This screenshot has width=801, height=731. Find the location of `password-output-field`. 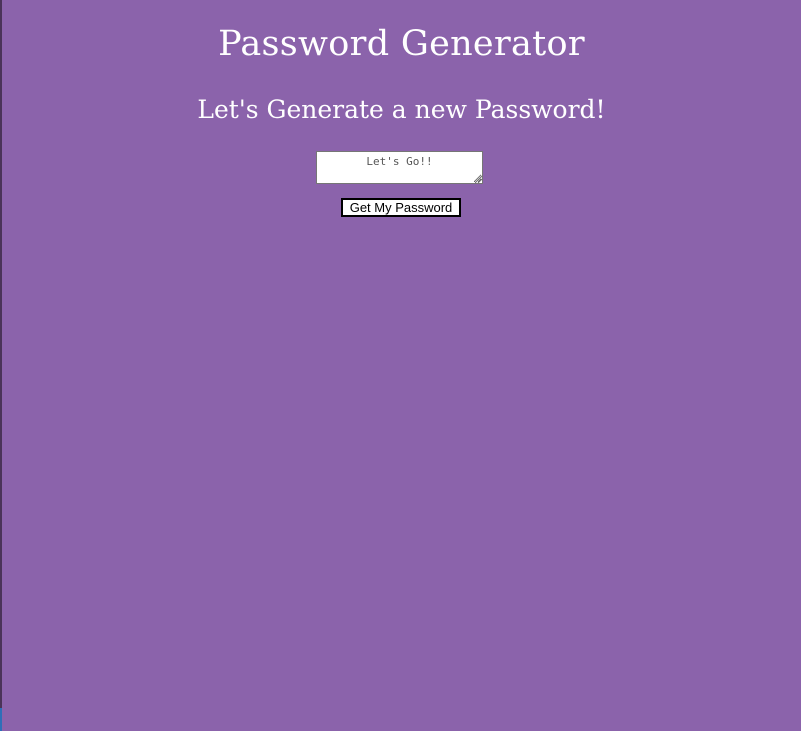

password-output-field is located at coordinates (399, 167).